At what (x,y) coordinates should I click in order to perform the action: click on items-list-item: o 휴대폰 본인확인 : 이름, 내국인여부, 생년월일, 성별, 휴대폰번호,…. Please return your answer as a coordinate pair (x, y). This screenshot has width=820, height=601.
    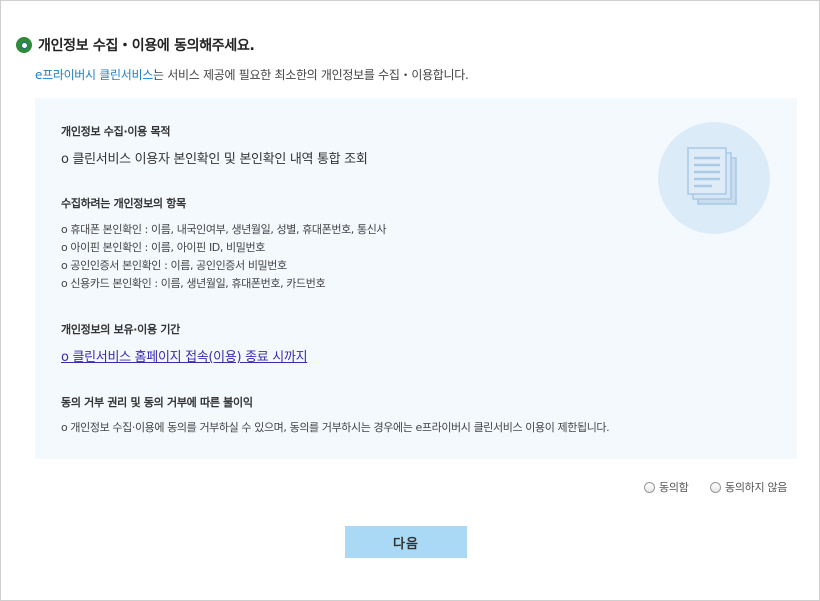
    Looking at the image, I should click on (224, 229).